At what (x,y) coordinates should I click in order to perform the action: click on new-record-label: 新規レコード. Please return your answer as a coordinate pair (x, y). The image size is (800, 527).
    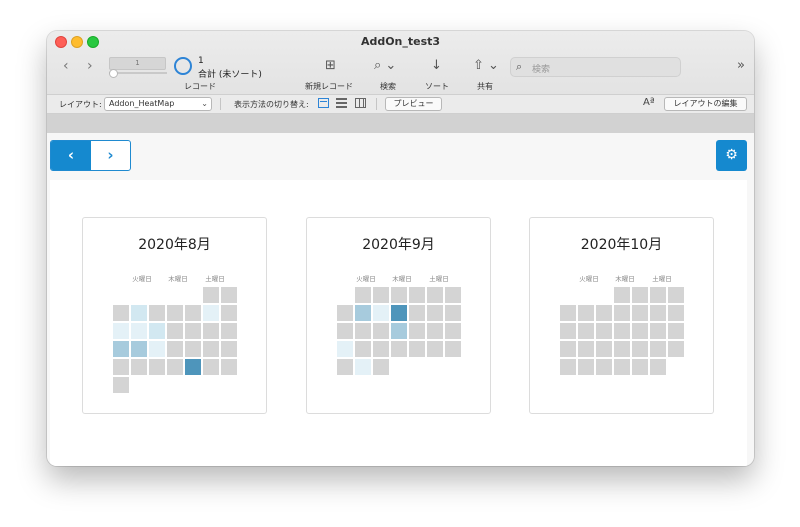
    Looking at the image, I should click on (329, 86).